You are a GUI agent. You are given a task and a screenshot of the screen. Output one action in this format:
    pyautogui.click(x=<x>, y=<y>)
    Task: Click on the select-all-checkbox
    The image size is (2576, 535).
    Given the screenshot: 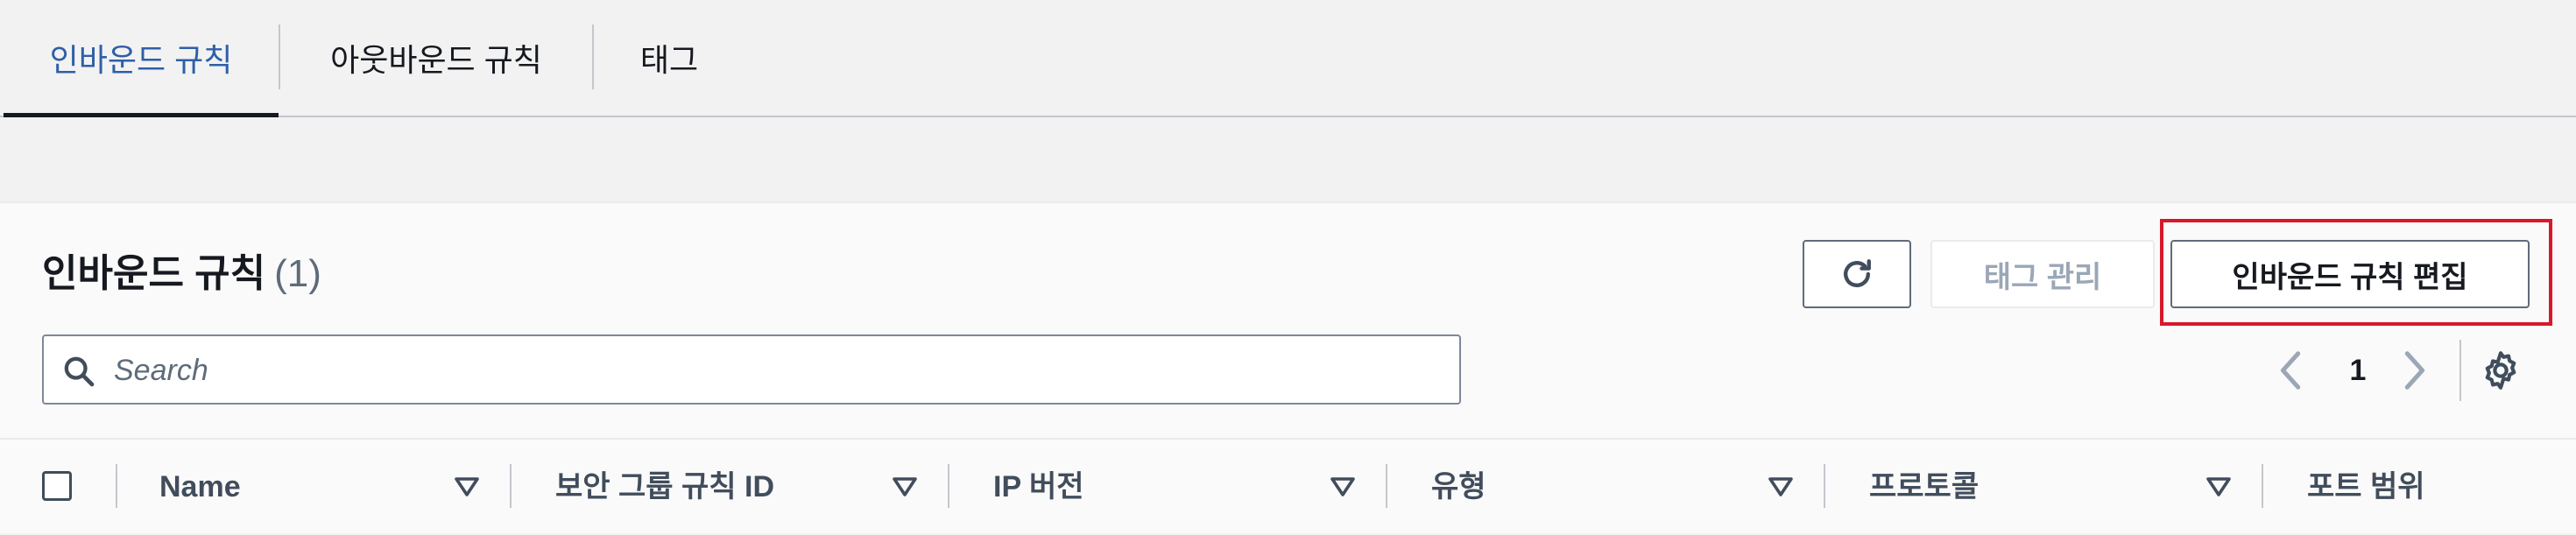 What is the action you would take?
    pyautogui.click(x=57, y=486)
    